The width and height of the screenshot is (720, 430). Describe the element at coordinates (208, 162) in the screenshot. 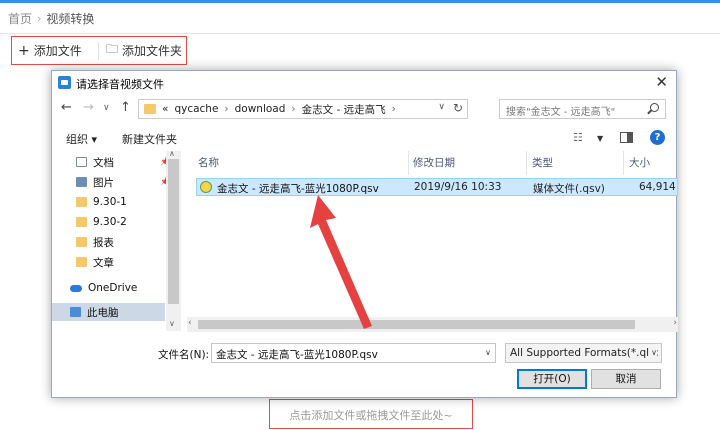

I see `column-header-name: 名称` at that location.